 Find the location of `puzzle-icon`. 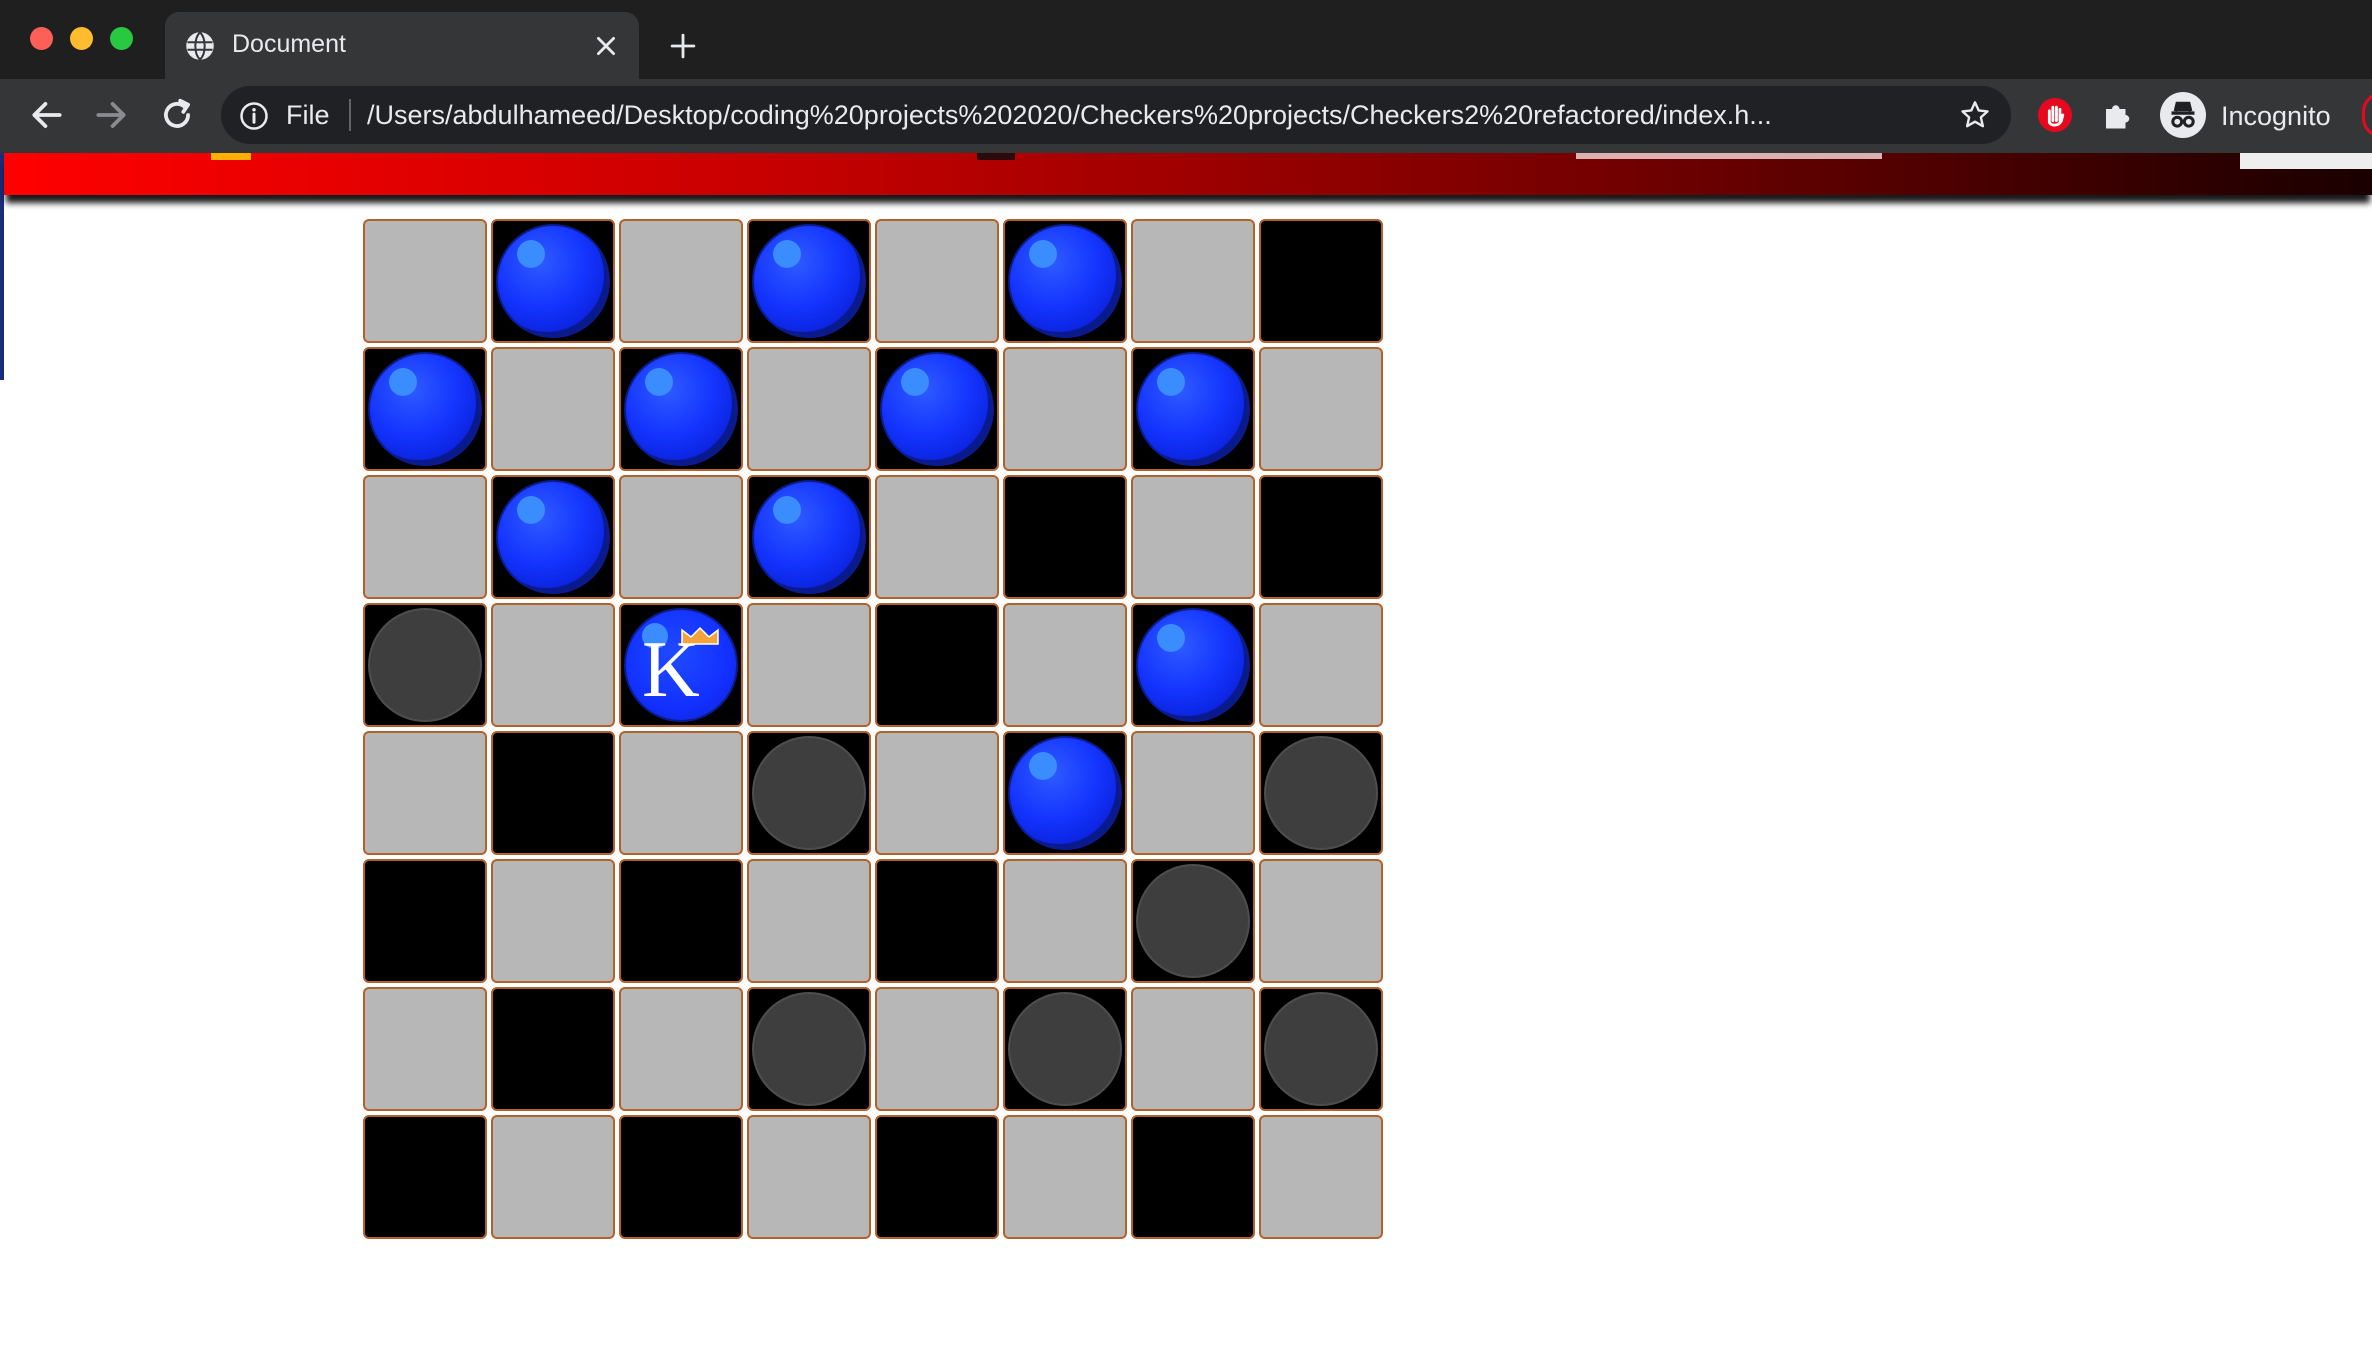

puzzle-icon is located at coordinates (2118, 115).